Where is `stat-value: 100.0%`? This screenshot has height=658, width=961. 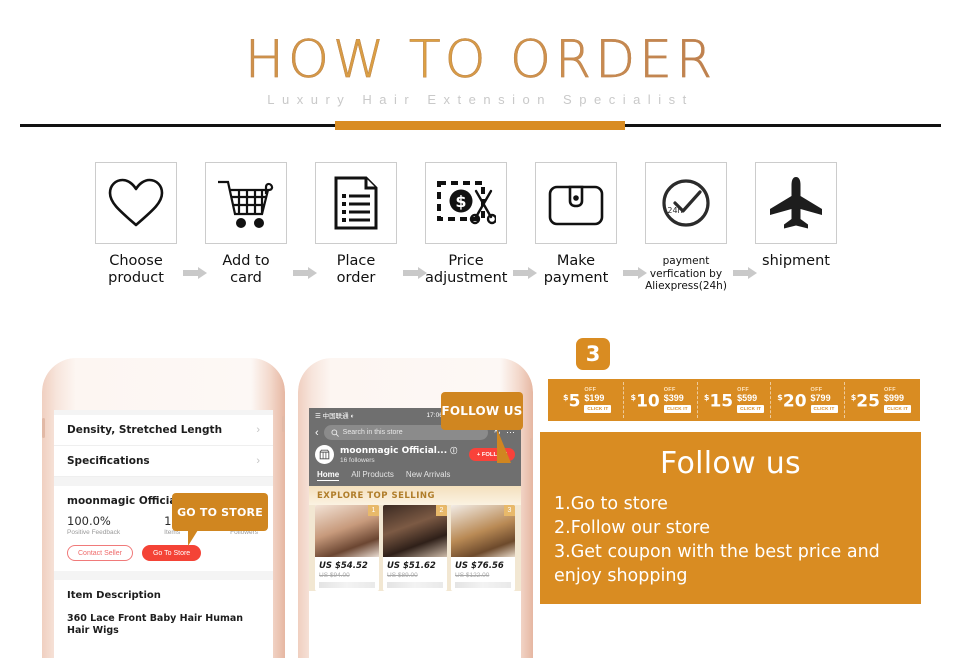
stat-value: 100.0% is located at coordinates (89, 521).